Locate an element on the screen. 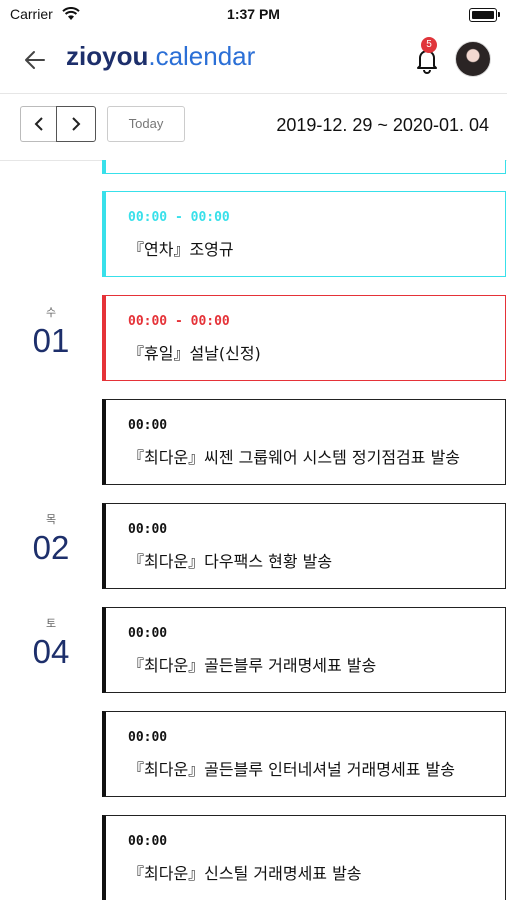 The height and width of the screenshot is (900, 507). next-week-button is located at coordinates (76, 124).